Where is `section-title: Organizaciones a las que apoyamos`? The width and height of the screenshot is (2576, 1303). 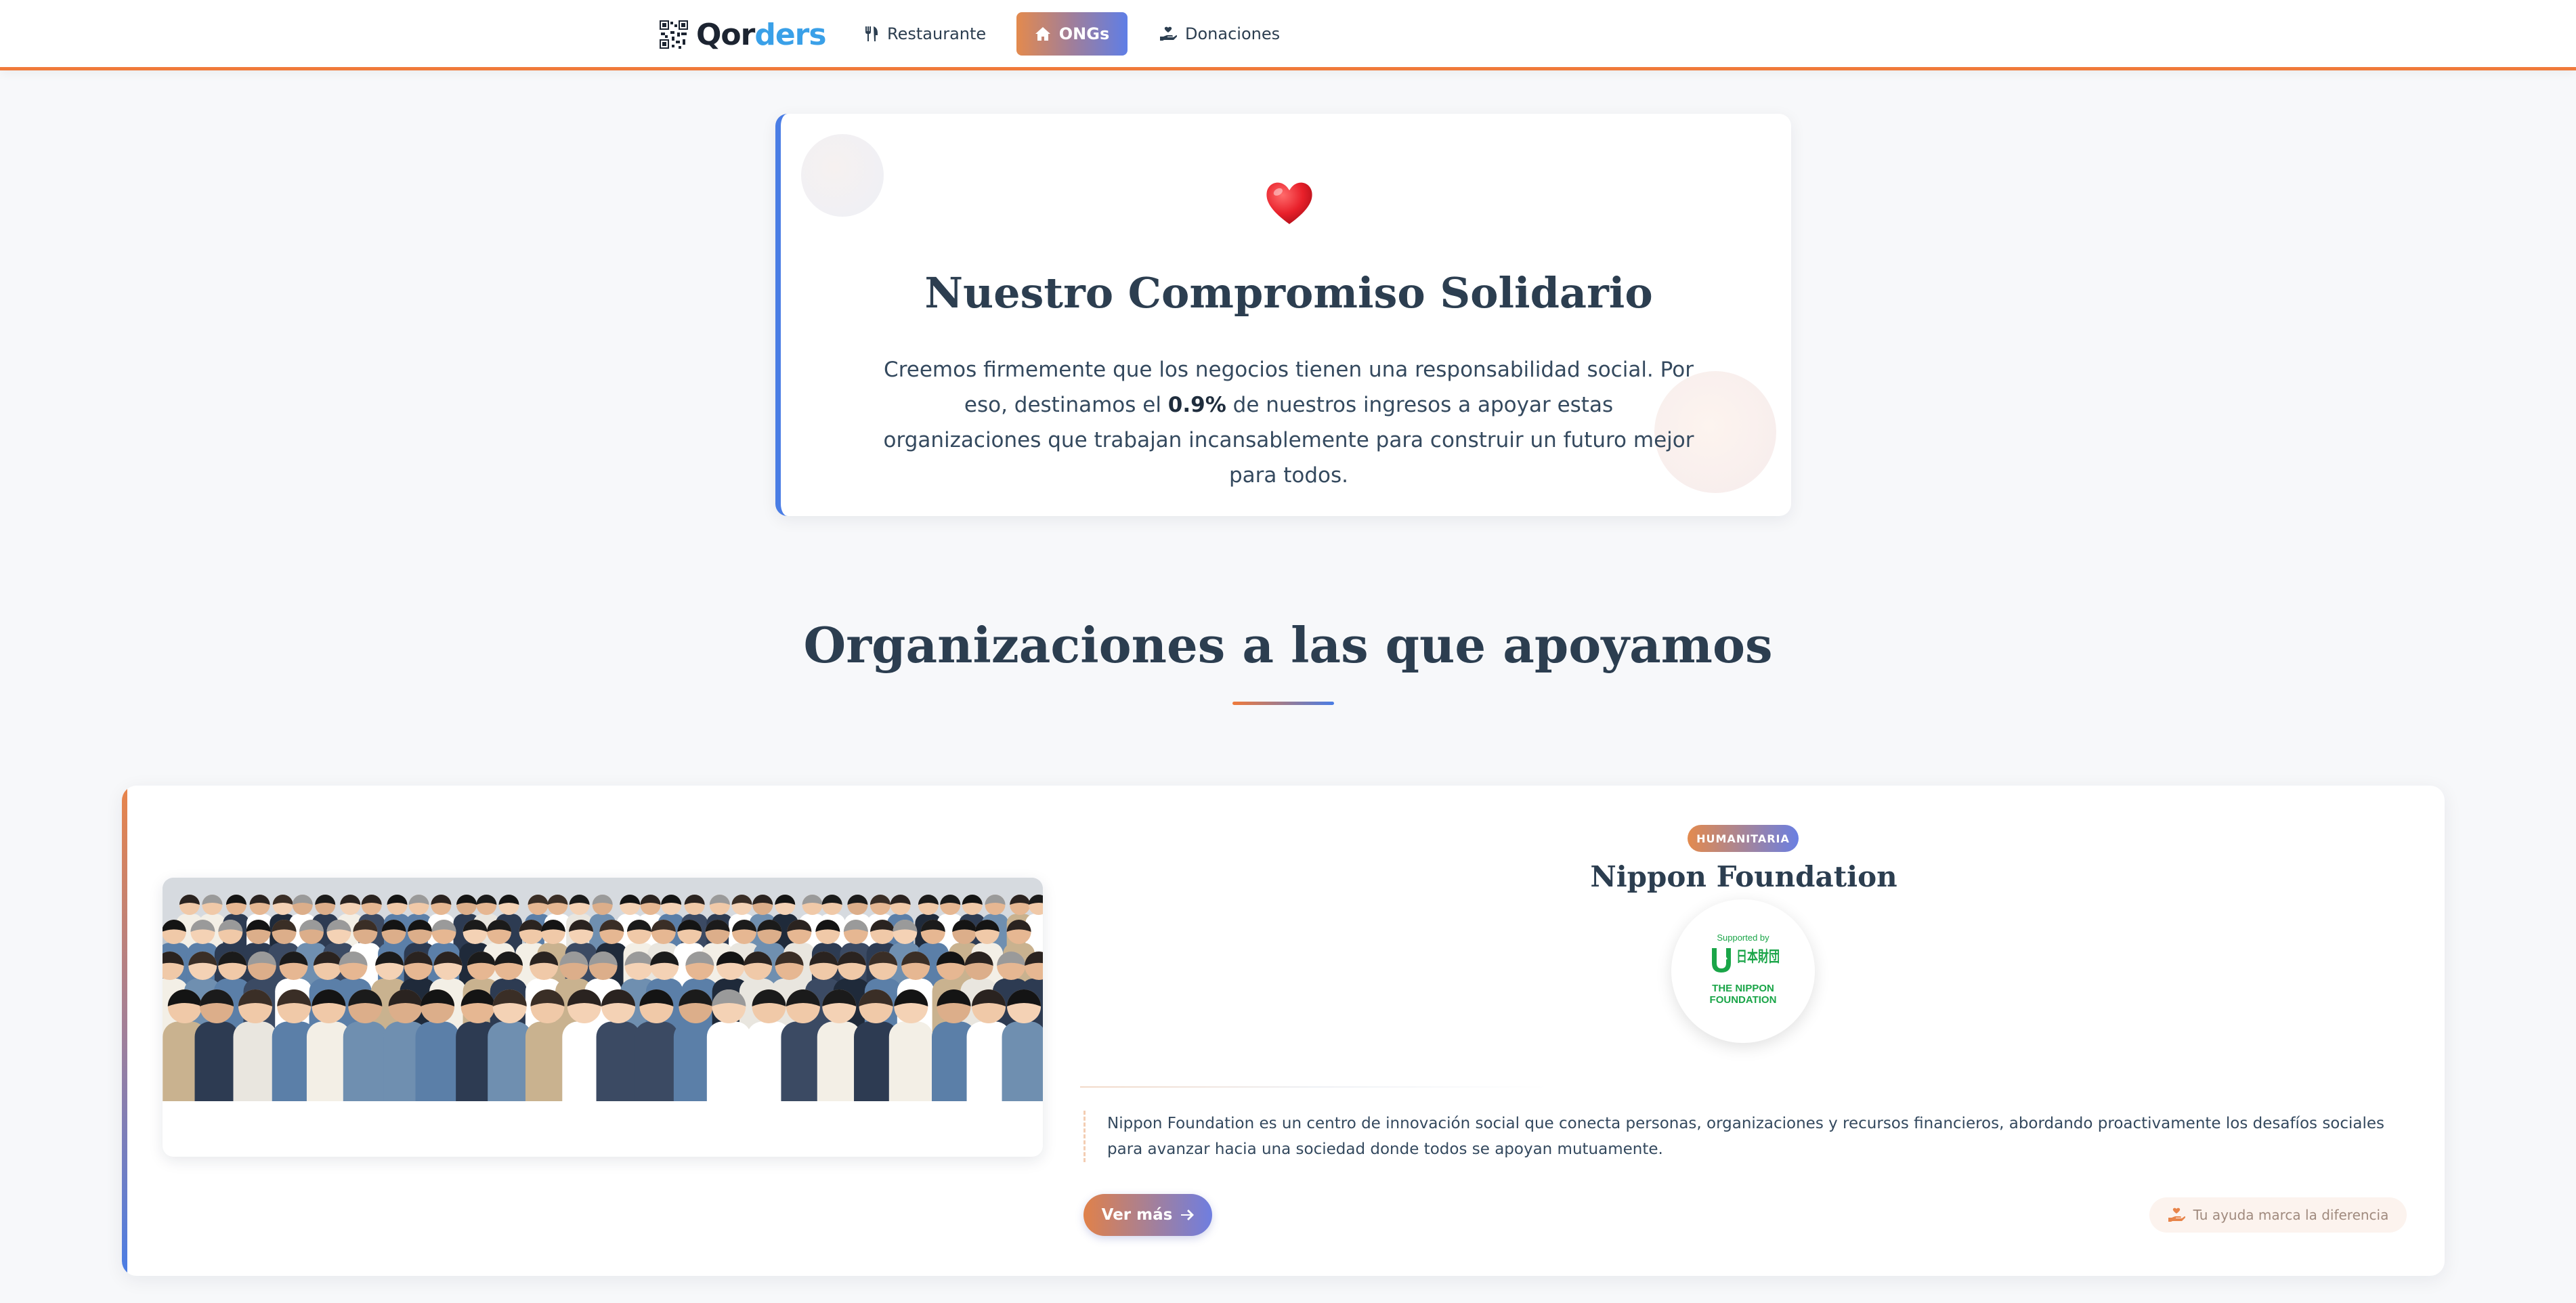
section-title: Organizaciones a las que apoyamos is located at coordinates (1288, 645).